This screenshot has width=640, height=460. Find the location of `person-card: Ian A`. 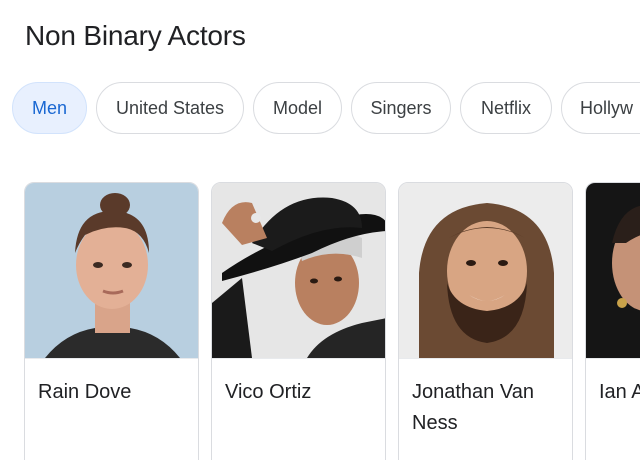

person-card: Ian A is located at coordinates (612, 321).